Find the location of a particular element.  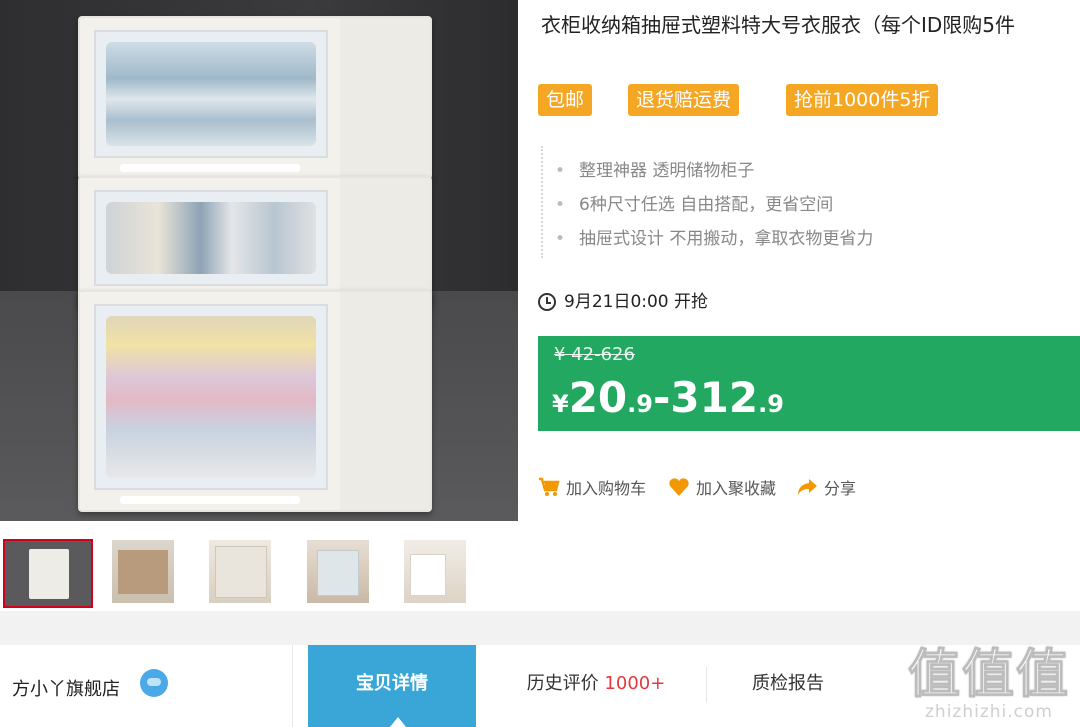

tag-free-shipping: 包邮 is located at coordinates (565, 100).